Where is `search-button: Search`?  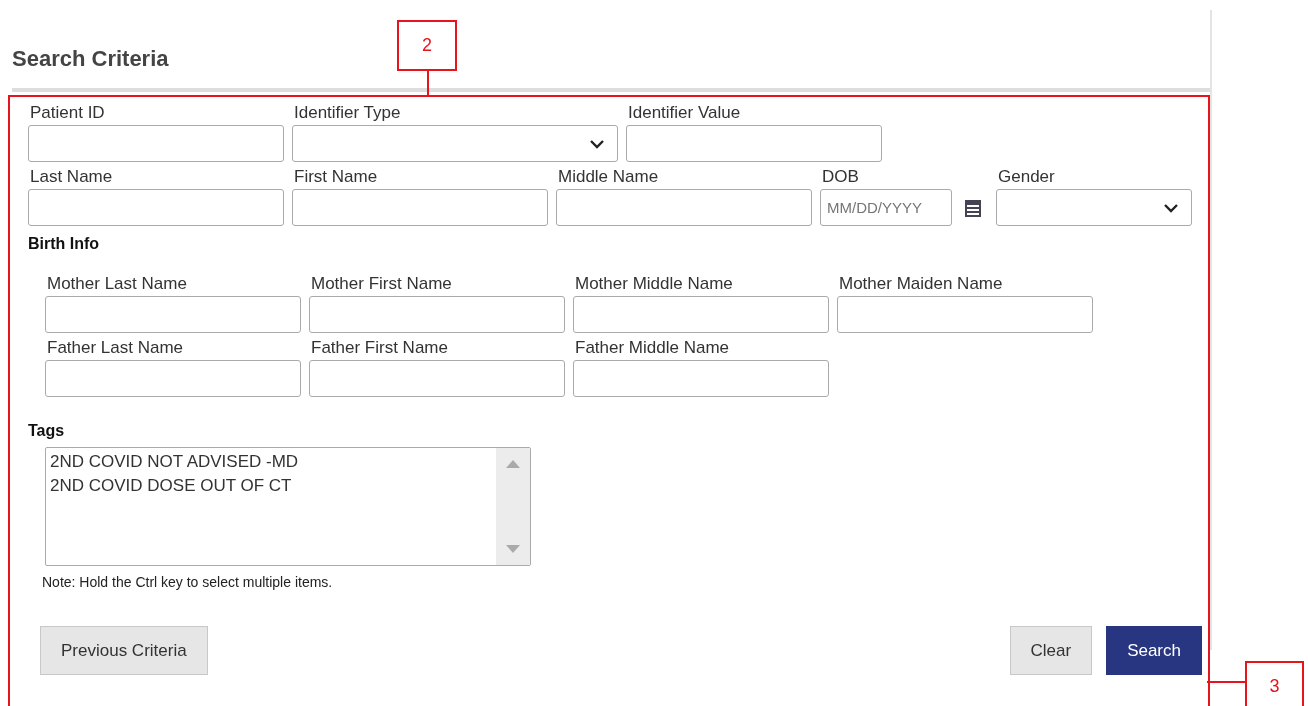 search-button: Search is located at coordinates (1154, 650).